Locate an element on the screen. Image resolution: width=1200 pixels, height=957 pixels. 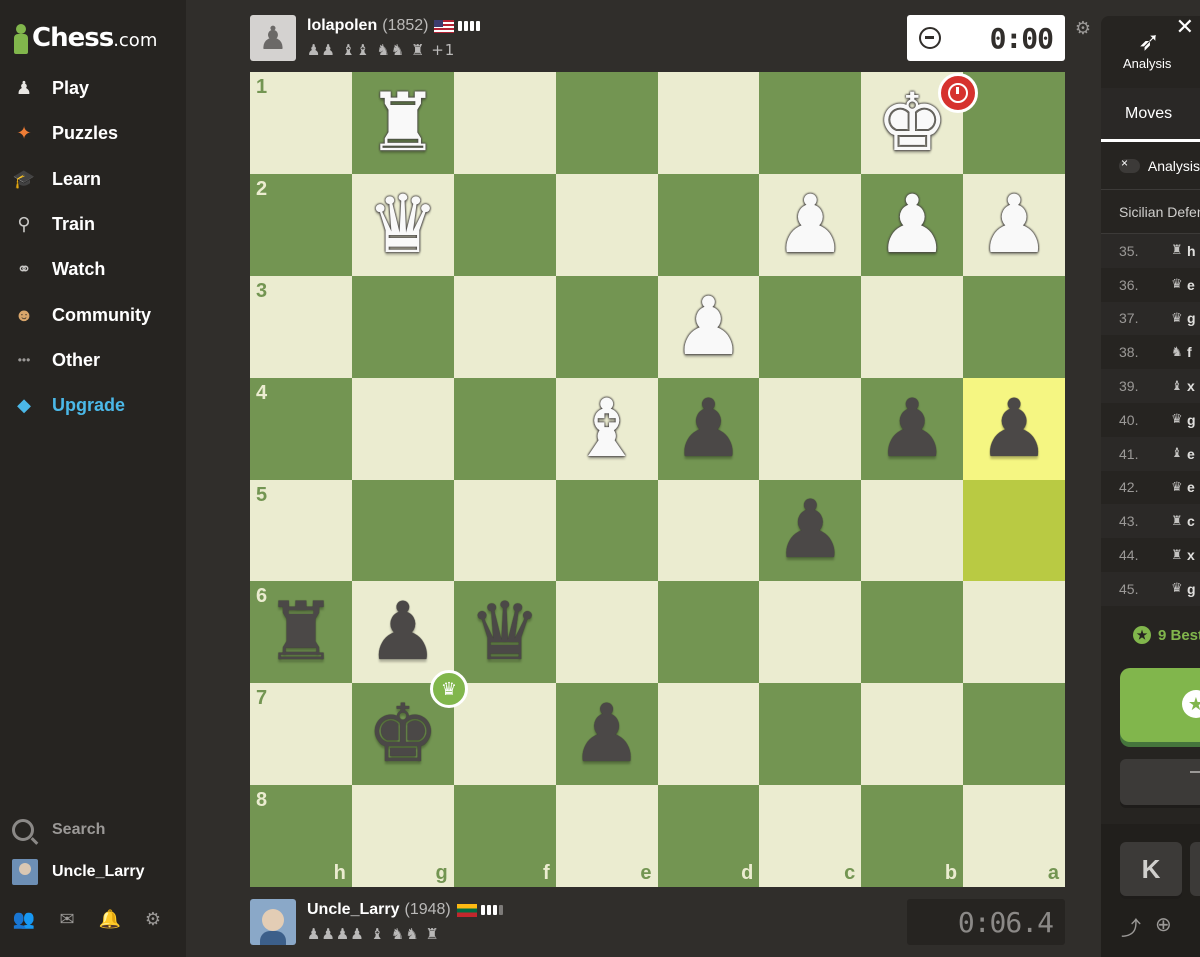
board-square-d6 is located at coordinates (708, 632).